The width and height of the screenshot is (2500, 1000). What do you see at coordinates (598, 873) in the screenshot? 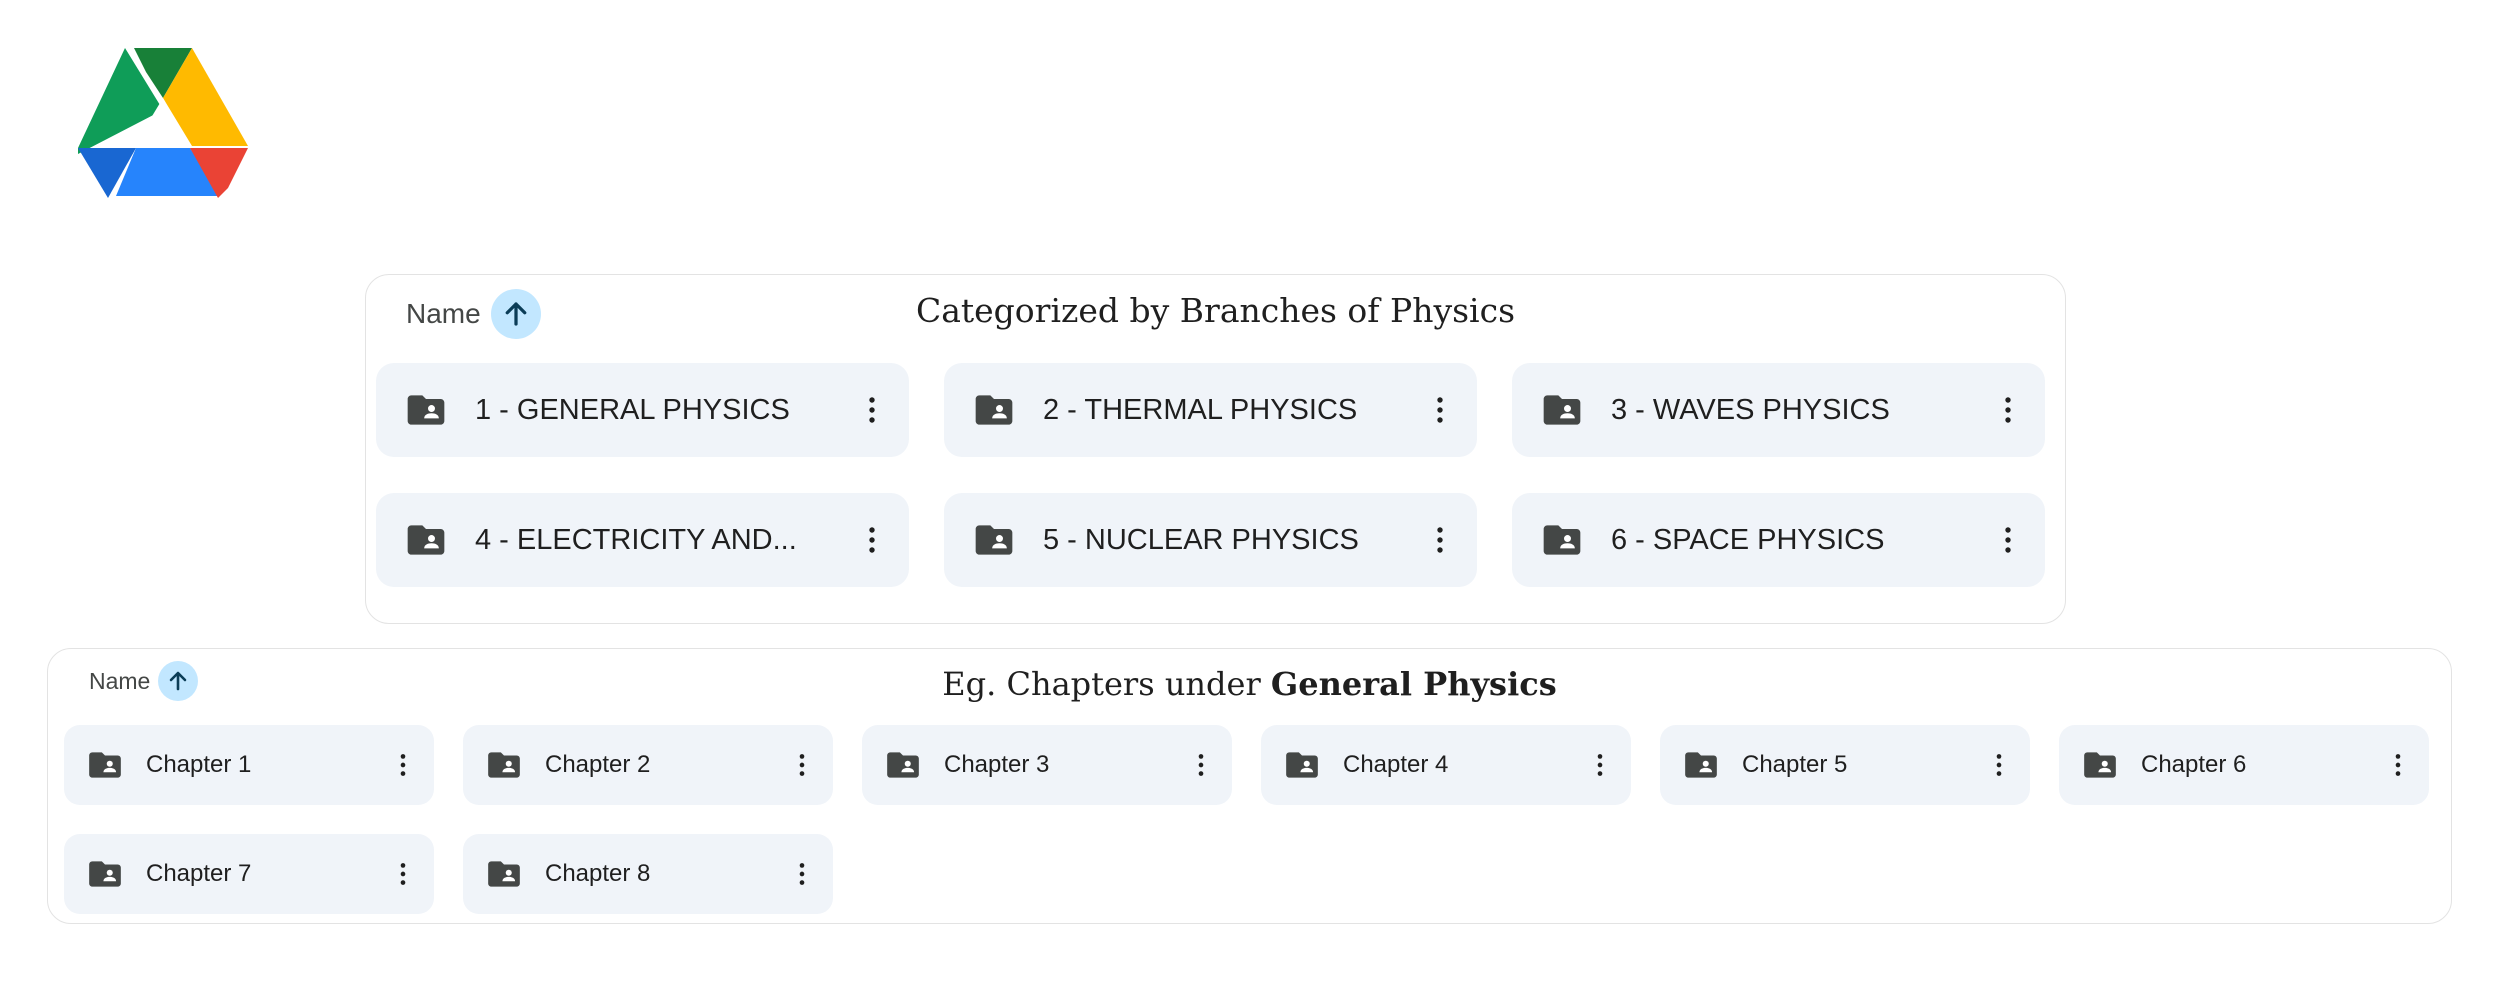
I see `folder-name: Chapter 8` at bounding box center [598, 873].